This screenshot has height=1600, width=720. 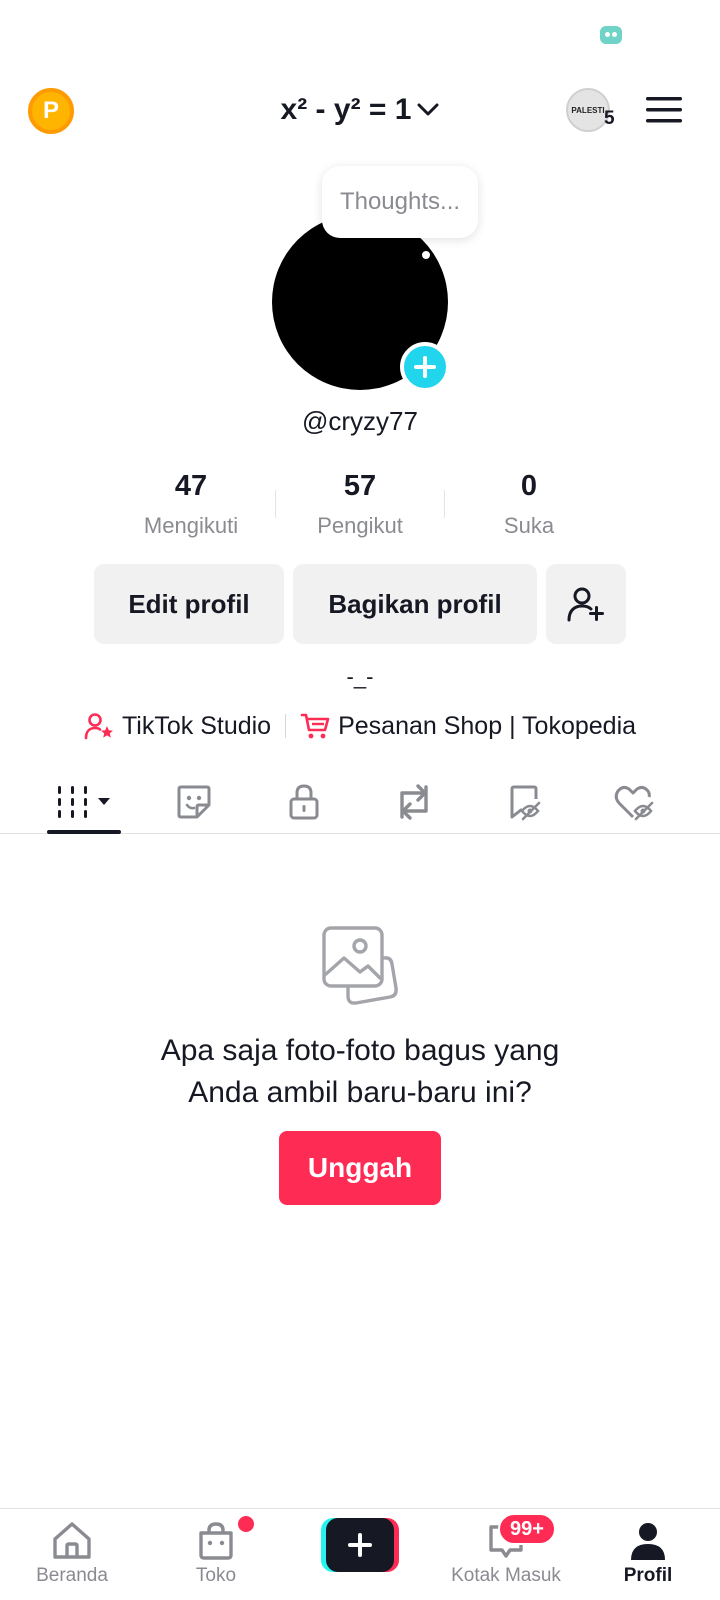 I want to click on tab-videos, so click(x=84, y=802).